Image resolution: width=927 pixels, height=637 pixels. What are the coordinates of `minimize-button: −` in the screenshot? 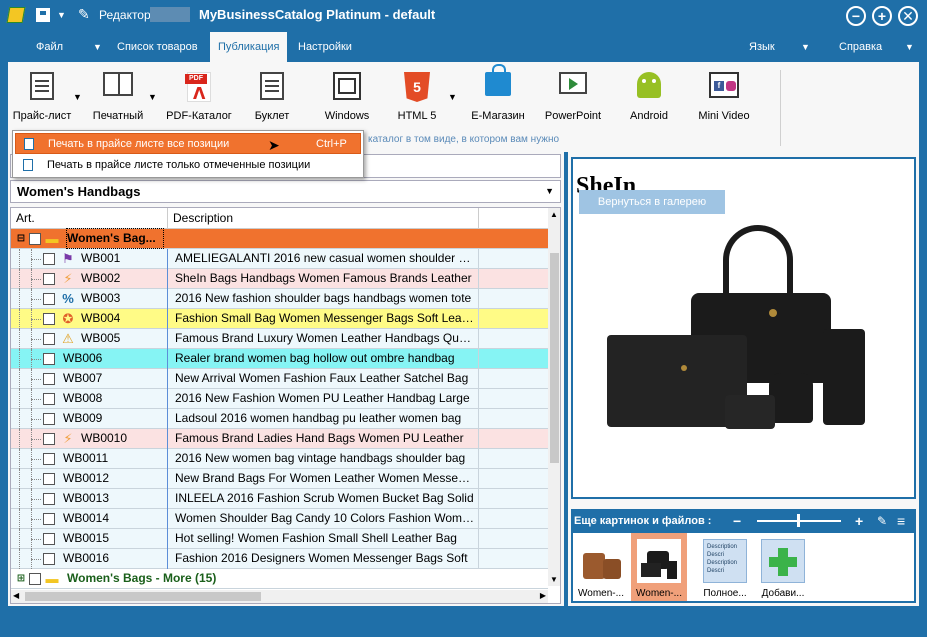 It's located at (856, 16).